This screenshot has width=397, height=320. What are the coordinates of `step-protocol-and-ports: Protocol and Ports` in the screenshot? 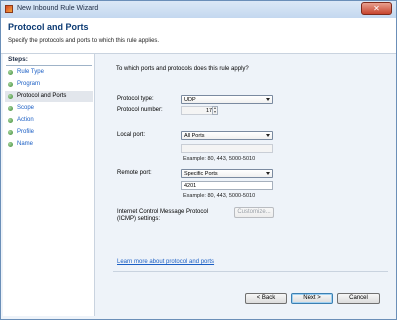 It's located at (49, 96).